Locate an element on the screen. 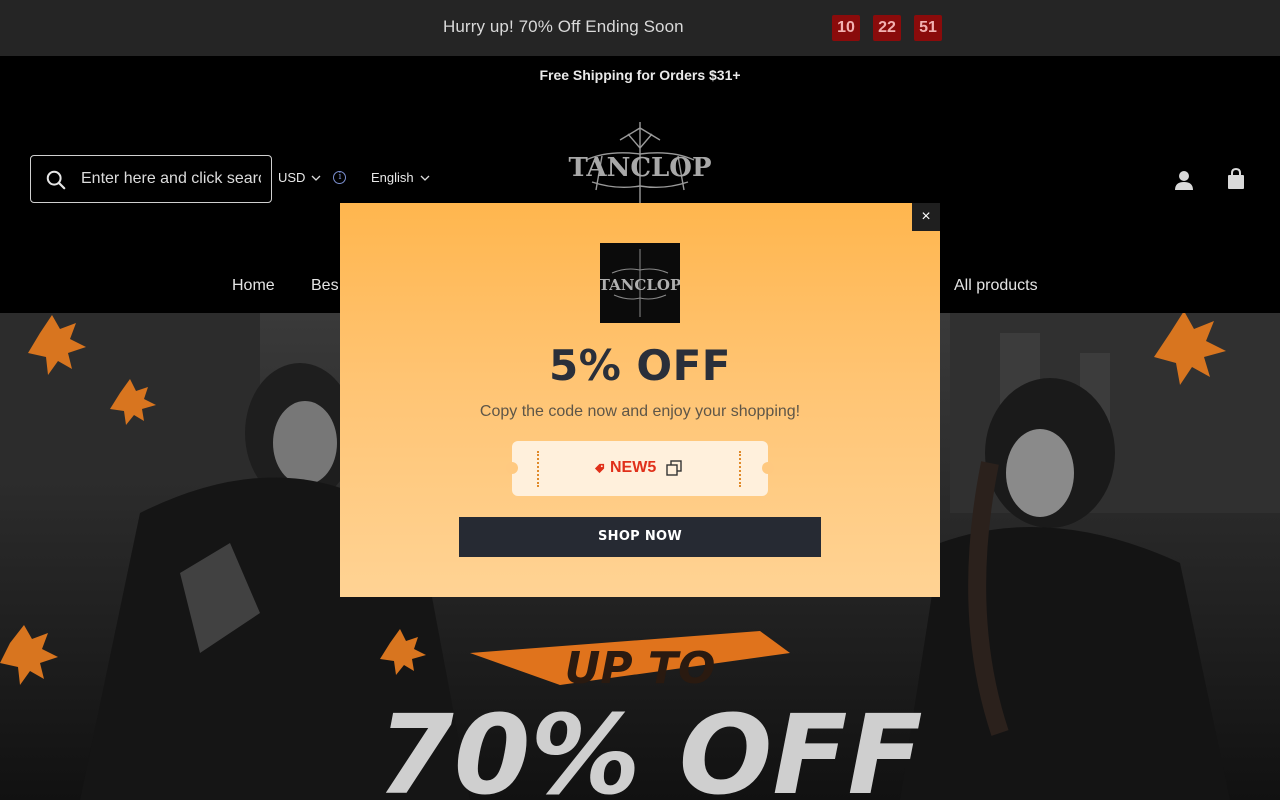 Image resolution: width=1280 pixels, height=800 pixels. shipping-bar: Free Shipping for Orders $31+ is located at coordinates (640, 75).